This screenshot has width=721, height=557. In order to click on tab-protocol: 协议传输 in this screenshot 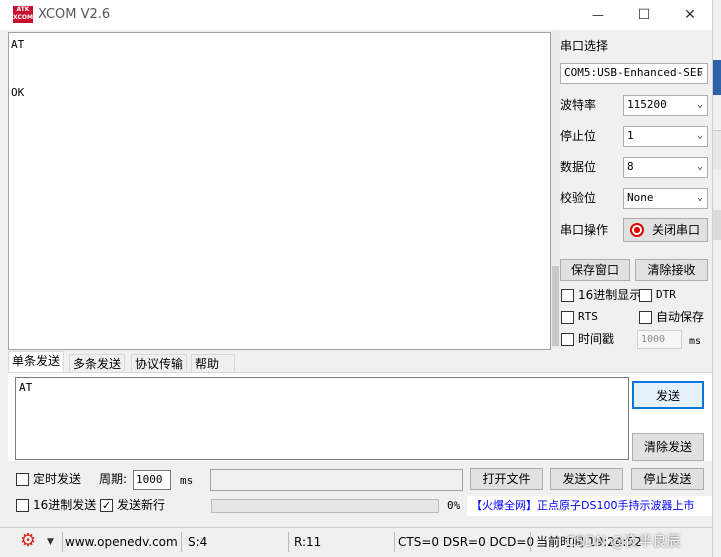, I will do `click(159, 363)`.